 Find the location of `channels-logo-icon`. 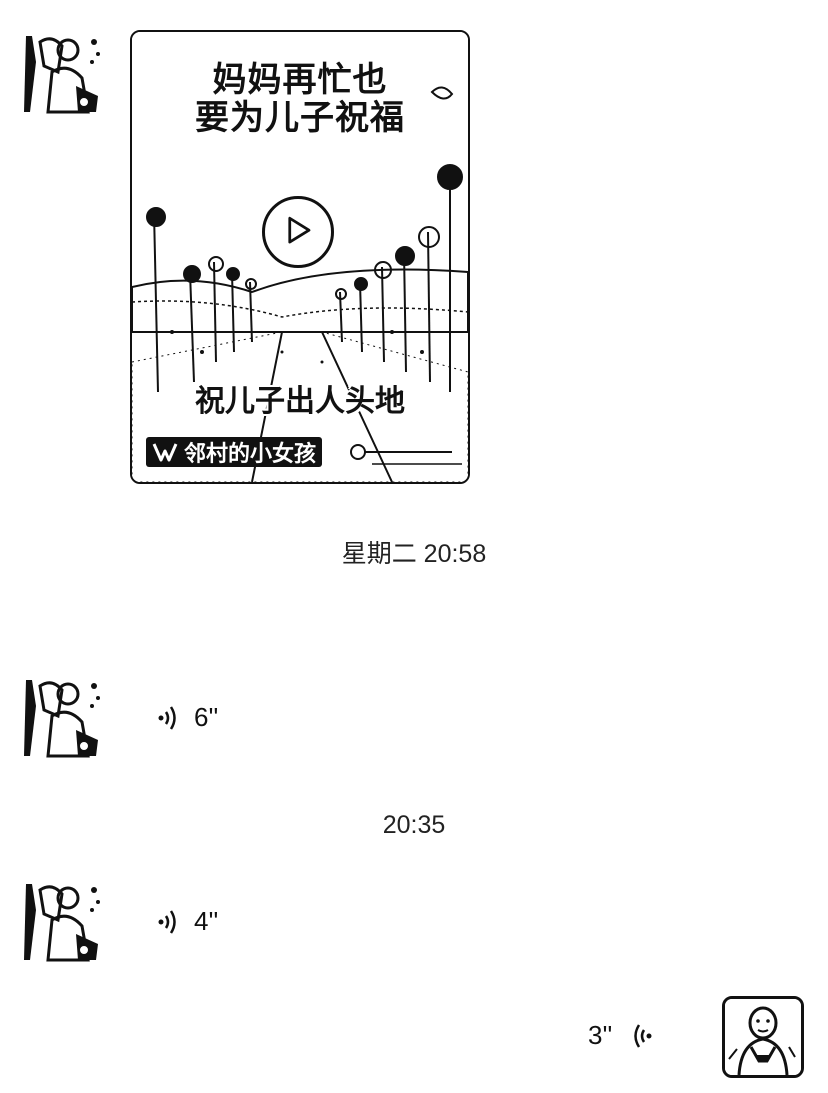

channels-logo-icon is located at coordinates (165, 452).